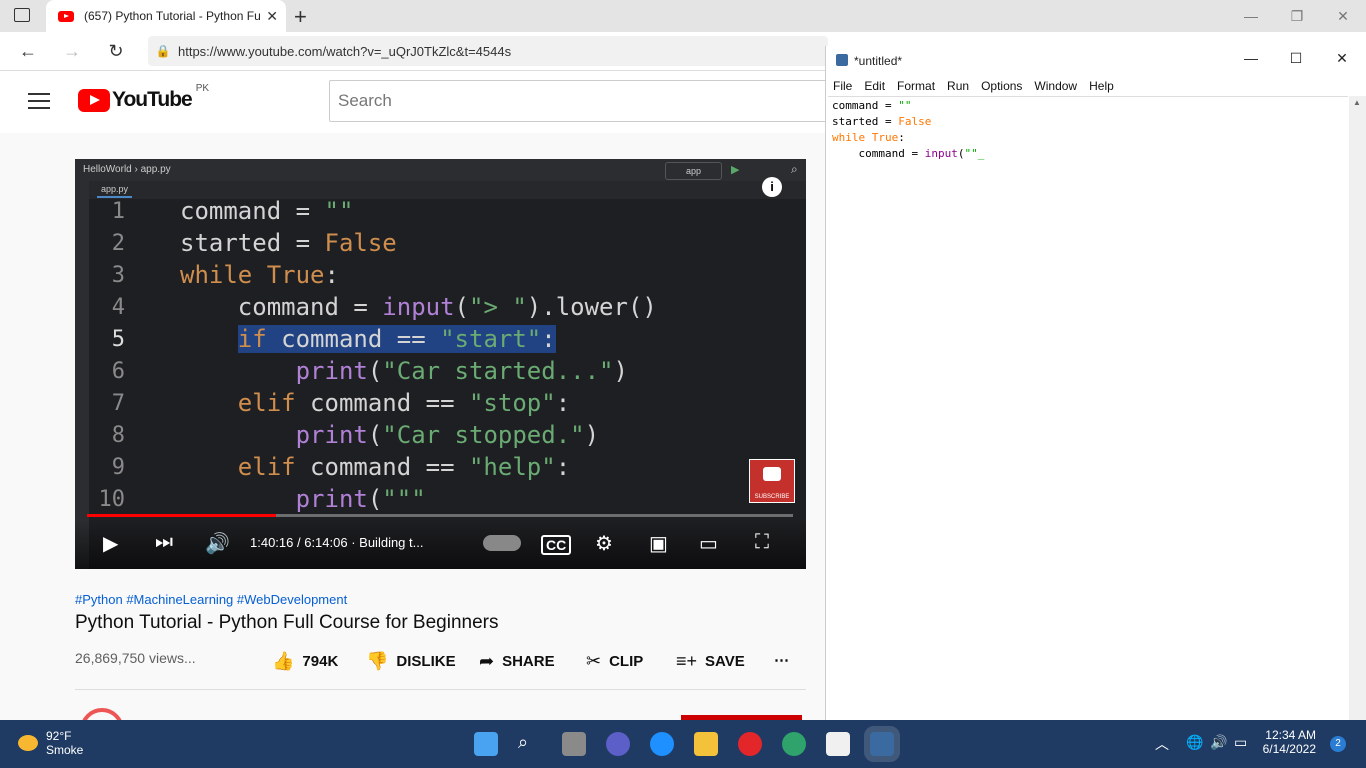 This screenshot has height=768, width=1366. Describe the element at coordinates (706, 744) in the screenshot. I see `file-explorer-icon` at that location.